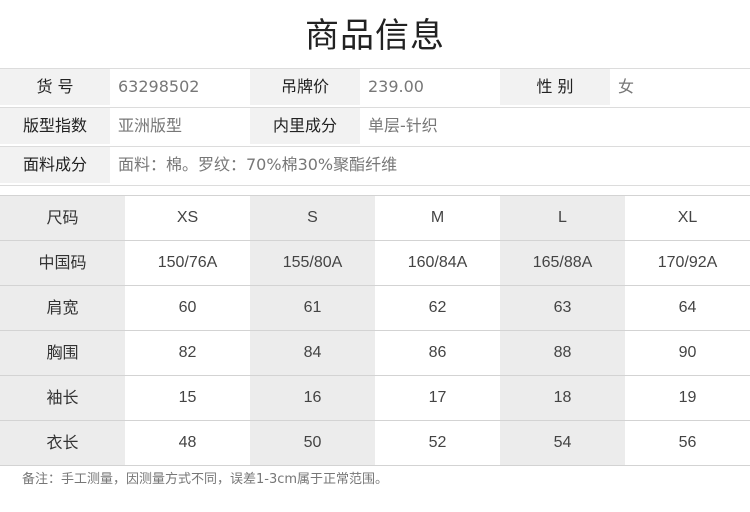 This screenshot has width=750, height=512. What do you see at coordinates (562, 308) in the screenshot?
I see `table-cell: 63` at bounding box center [562, 308].